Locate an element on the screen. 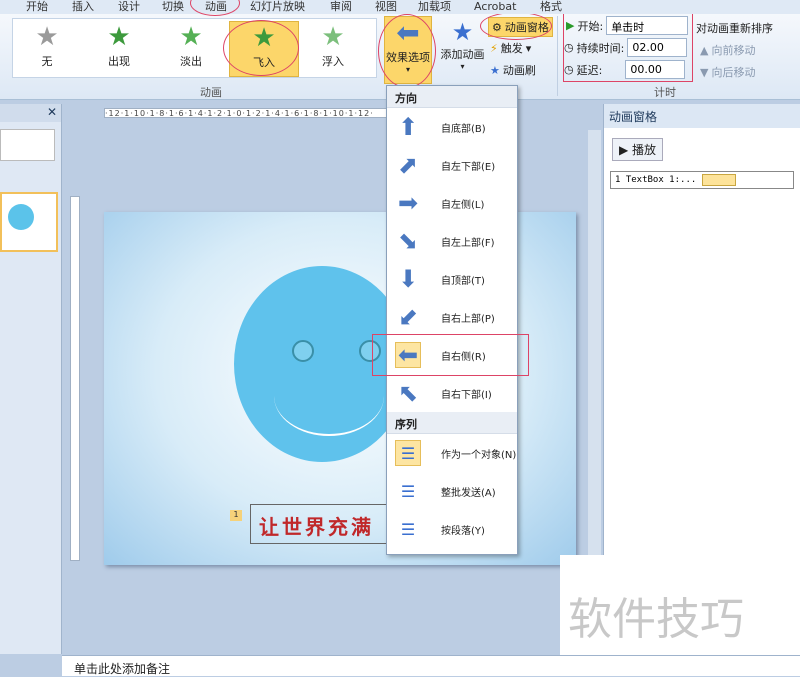  menu-header-sequence: 序列 is located at coordinates (452, 423).